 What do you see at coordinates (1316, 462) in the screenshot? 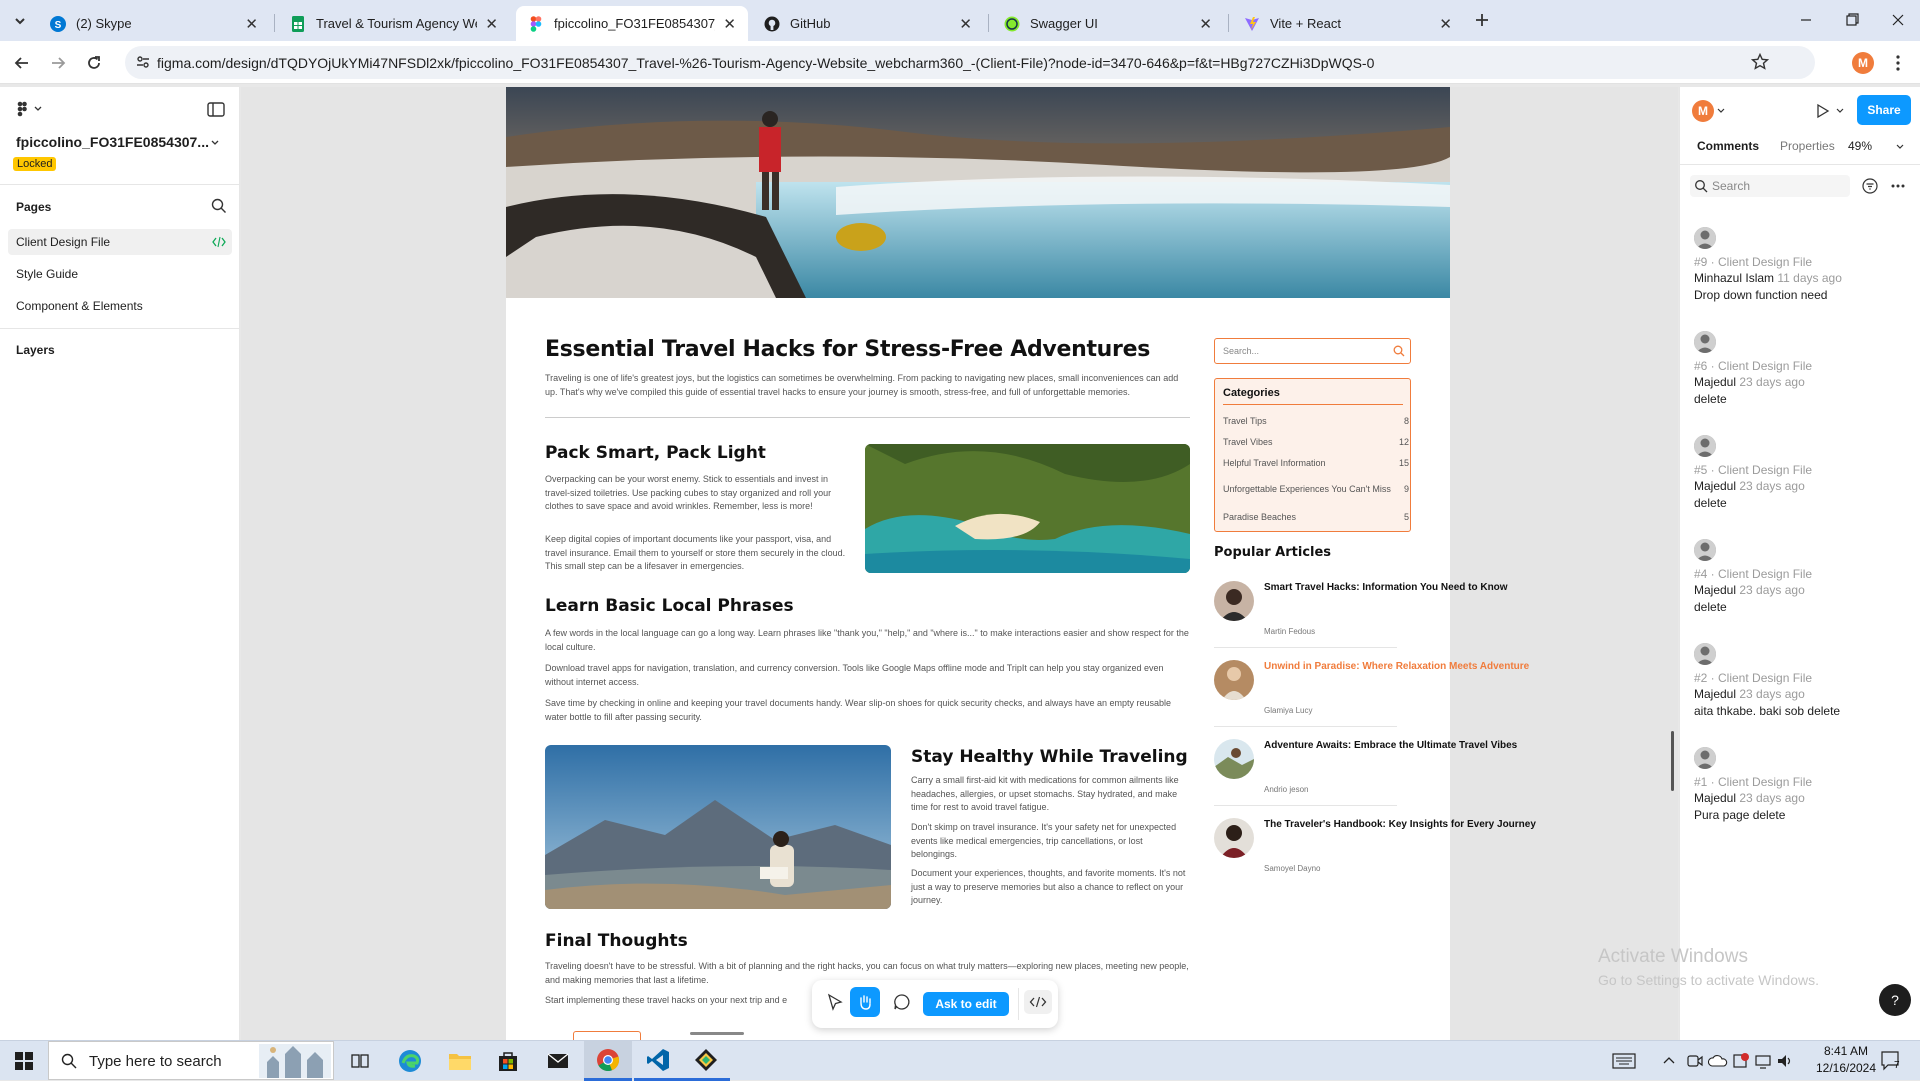
I see `category-item: Helpful Travel Information 15` at bounding box center [1316, 462].